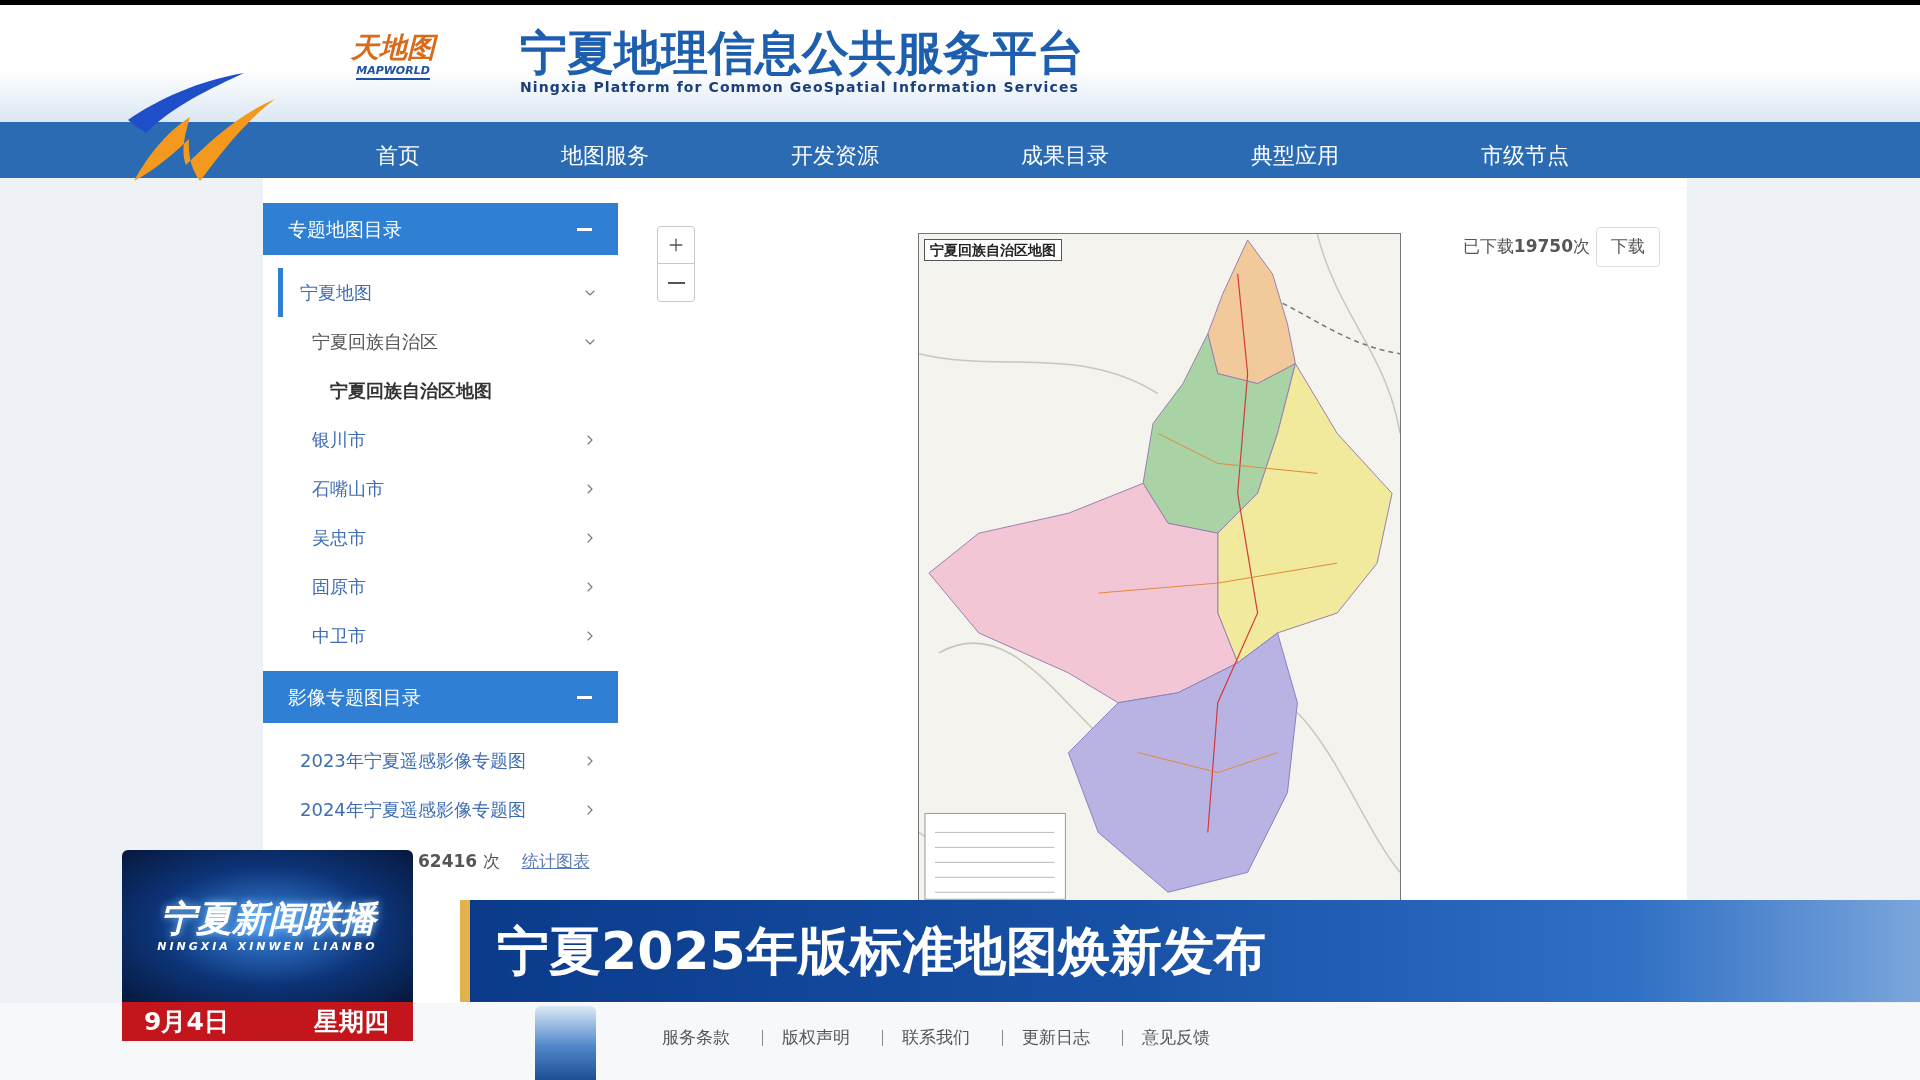 The height and width of the screenshot is (1080, 1920). Describe the element at coordinates (267, 947) in the screenshot. I see `program-latin-name: NINGXIA XINWEN LIANBO` at that location.